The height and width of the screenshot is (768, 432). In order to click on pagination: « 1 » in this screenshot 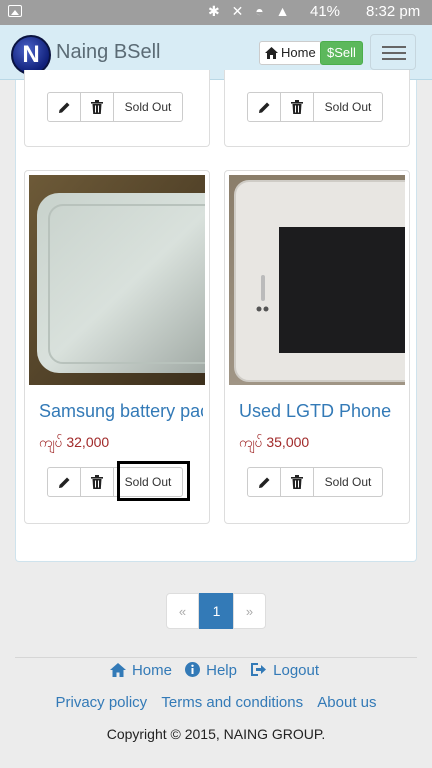, I will do `click(216, 611)`.